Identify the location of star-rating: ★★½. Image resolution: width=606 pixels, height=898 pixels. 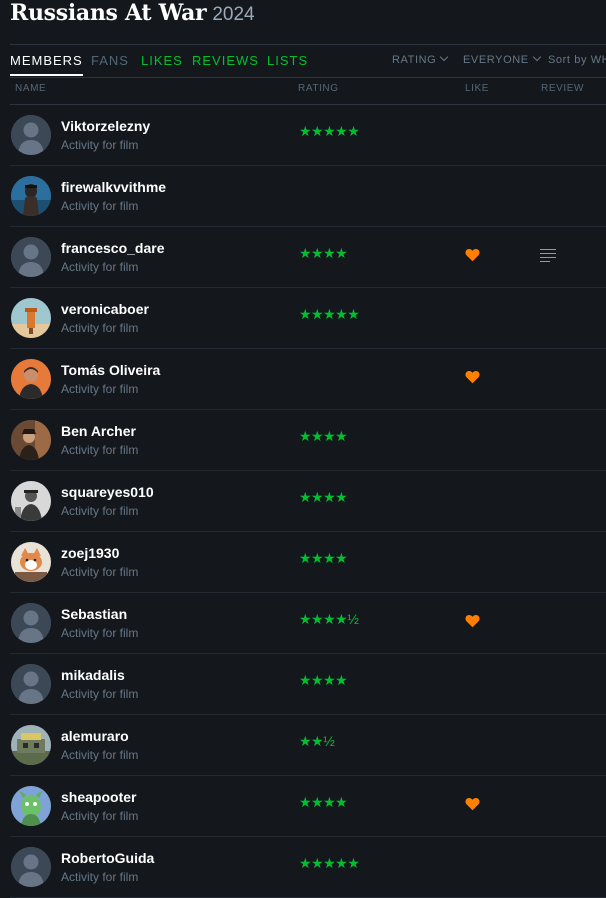
(317, 741).